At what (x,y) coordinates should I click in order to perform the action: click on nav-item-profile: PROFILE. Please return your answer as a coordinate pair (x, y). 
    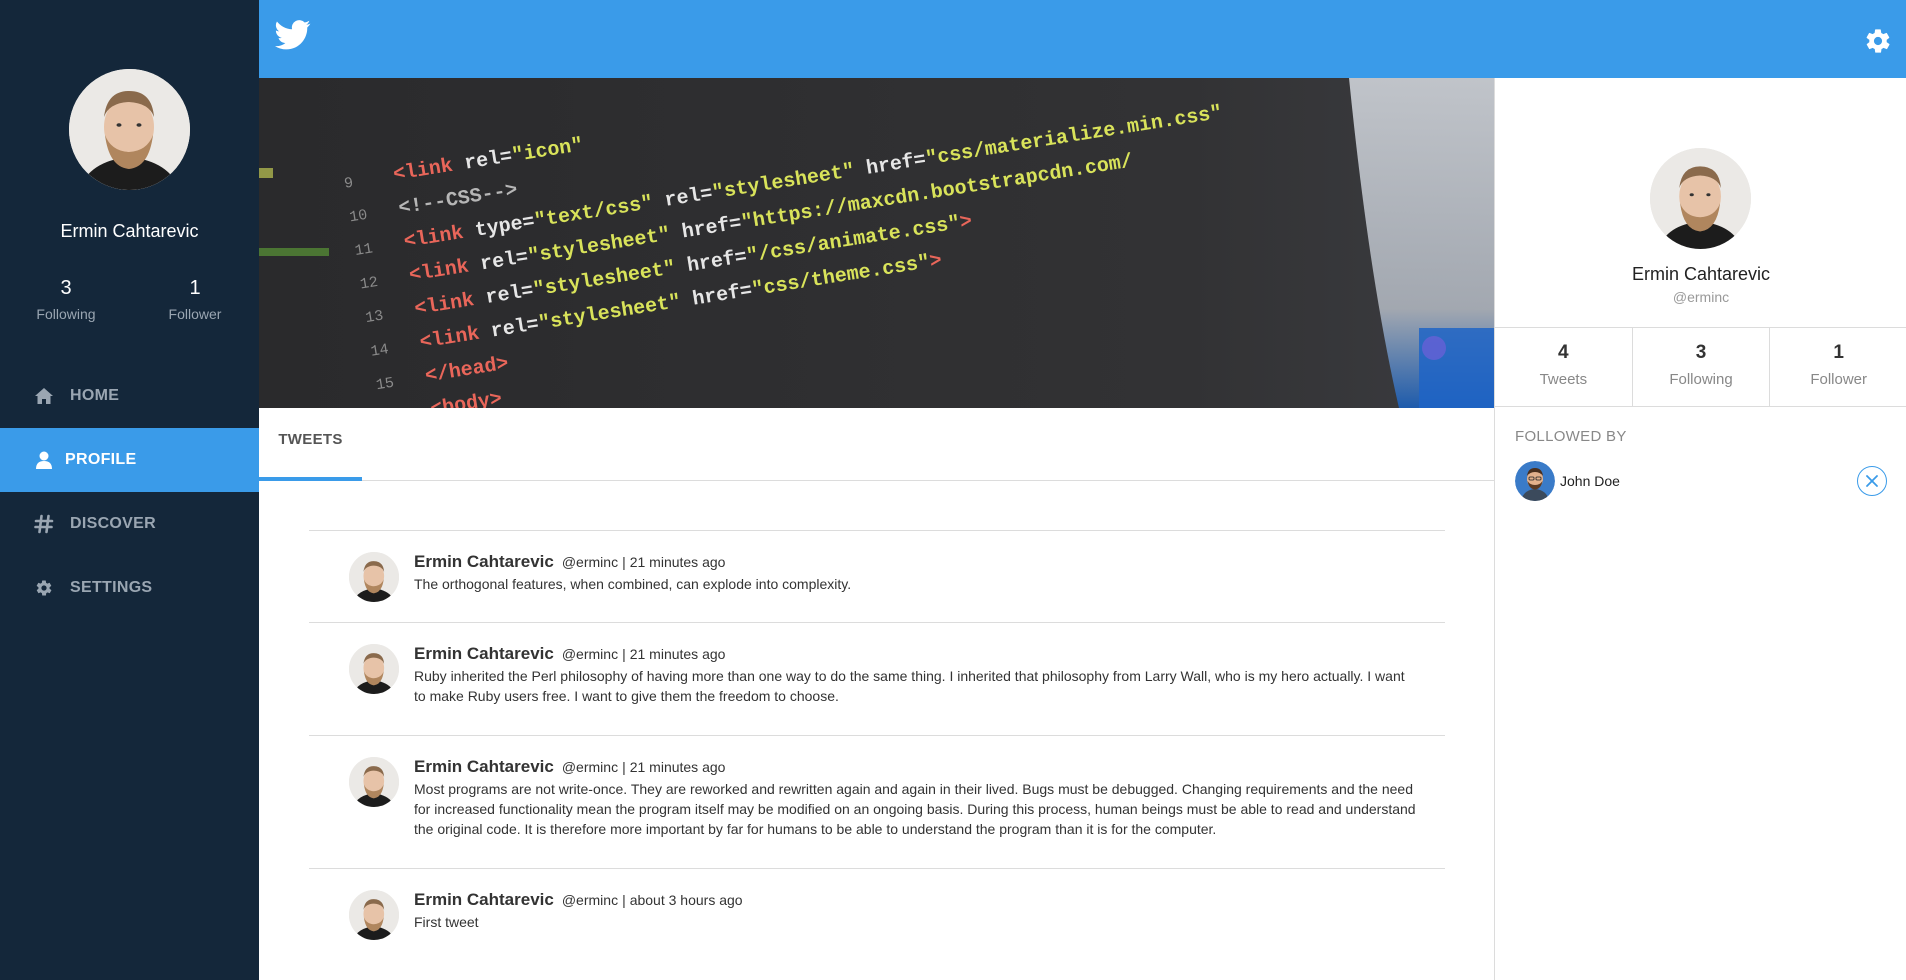
    Looking at the image, I should click on (129, 460).